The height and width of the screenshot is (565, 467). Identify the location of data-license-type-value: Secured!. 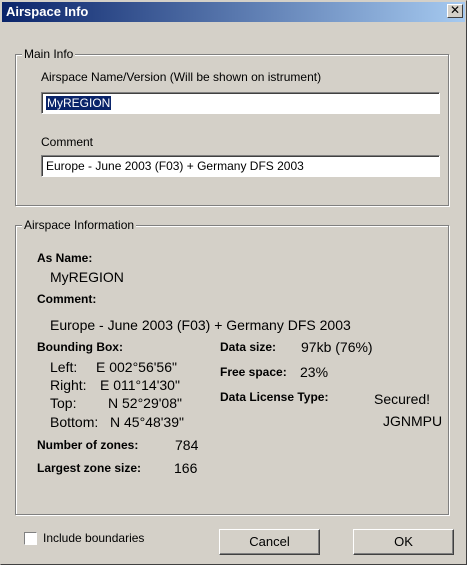
(402, 399).